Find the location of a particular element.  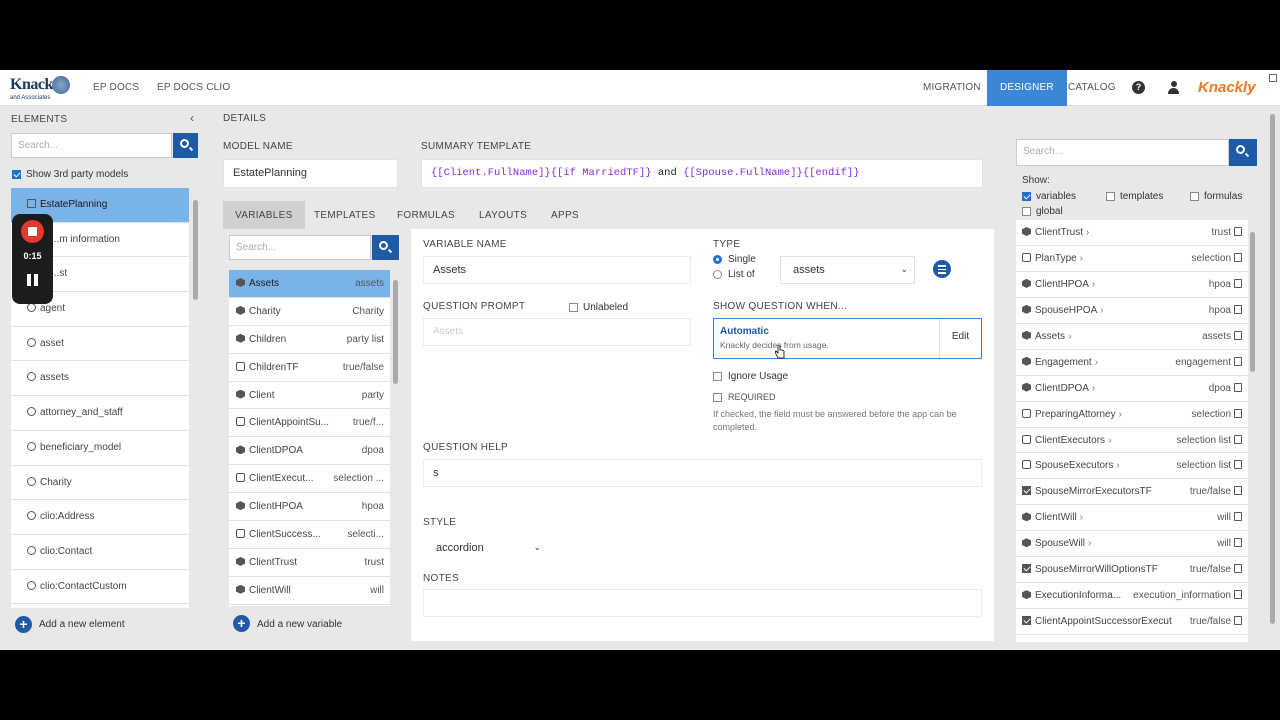

reference-row: ClientHPOA › hpoa is located at coordinates (1132, 285).